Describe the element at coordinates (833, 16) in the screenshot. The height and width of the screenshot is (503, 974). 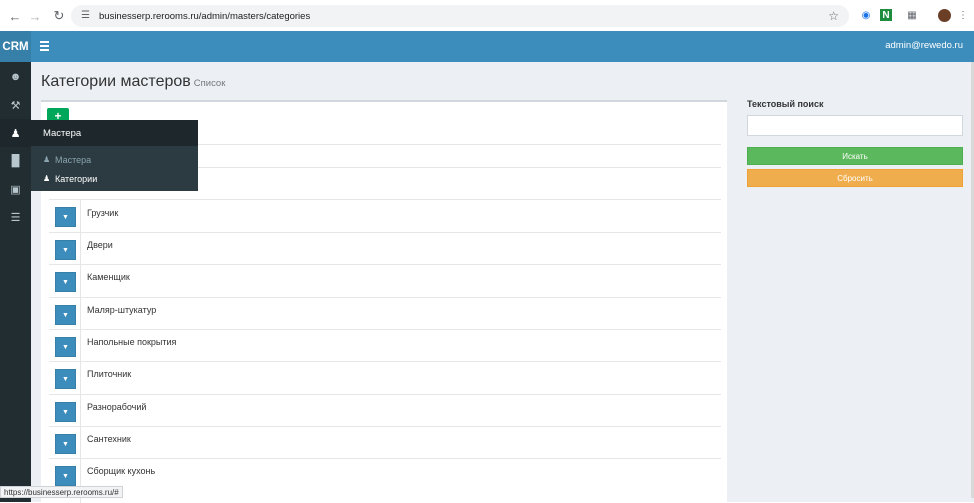
I see `bookmark-star-icon: ☆` at that location.